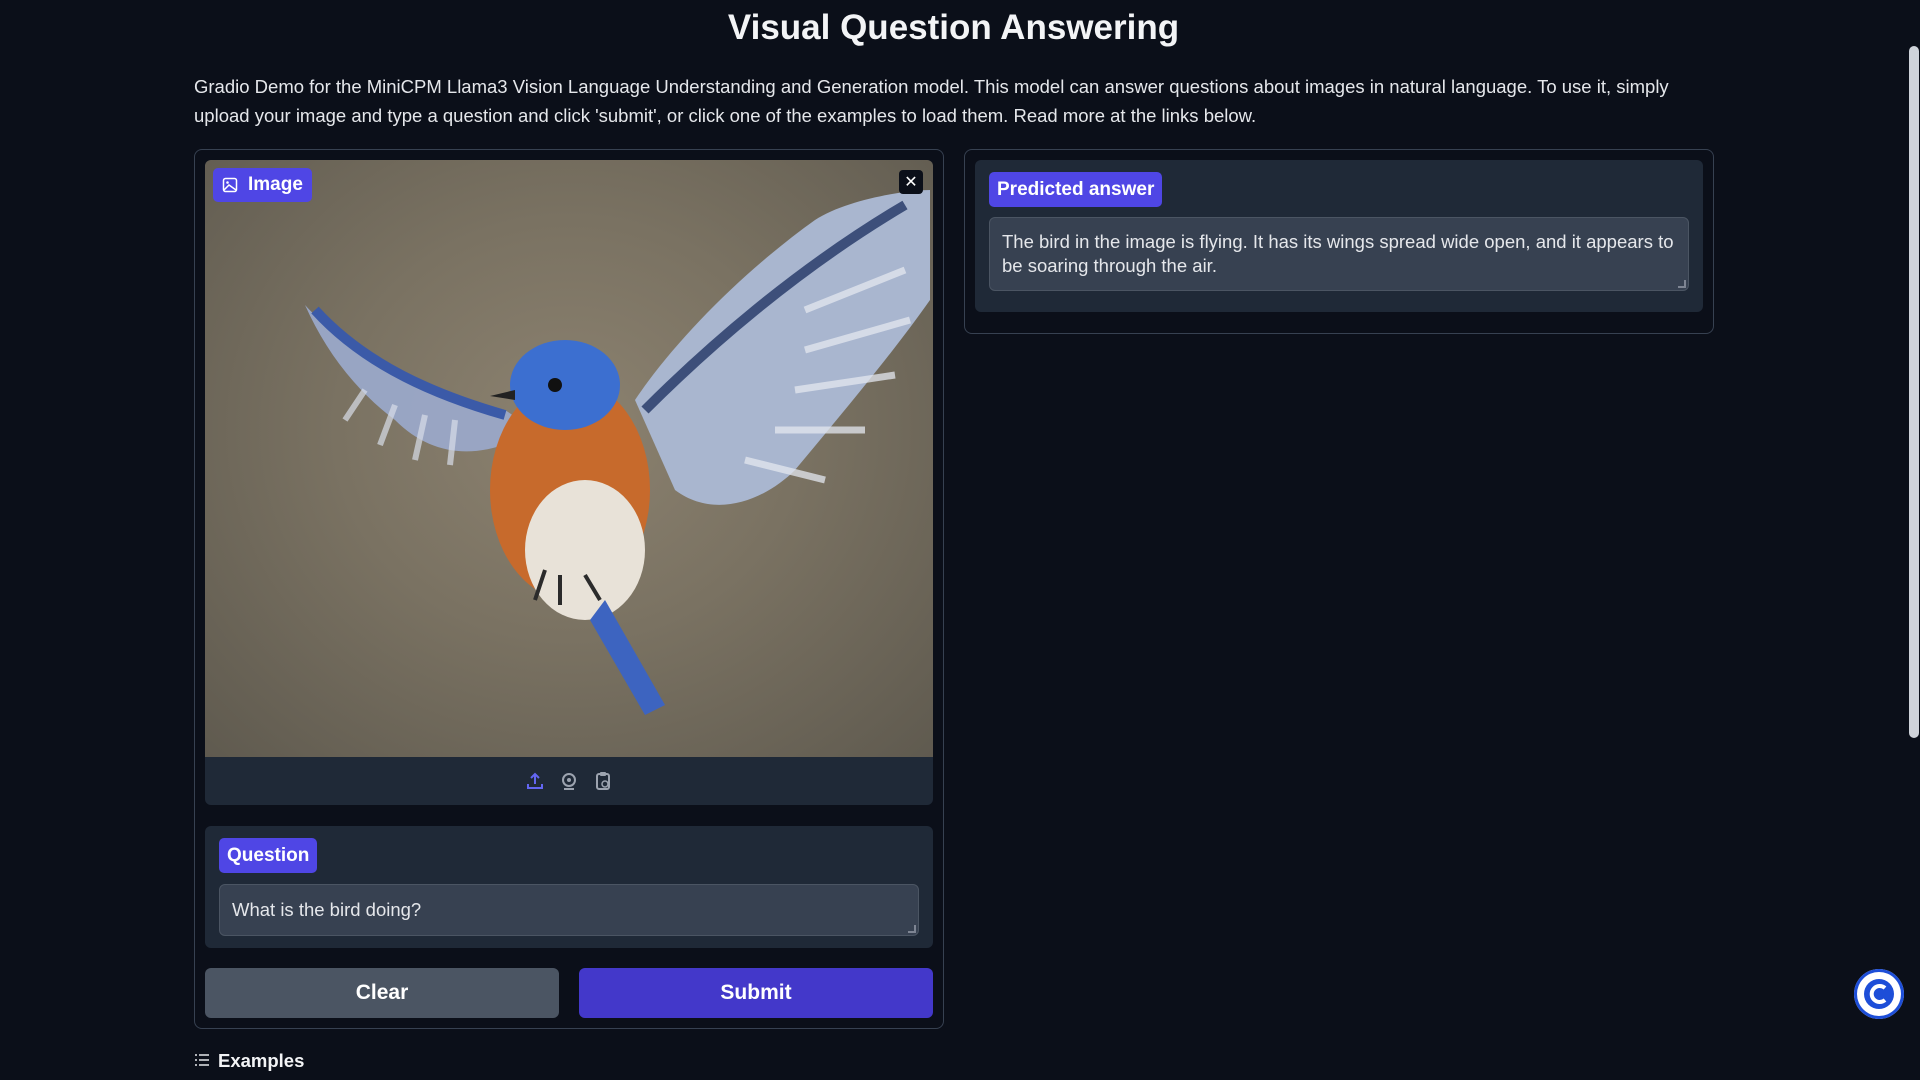 The image size is (1920, 1080). Describe the element at coordinates (275, 184) in the screenshot. I see `image-label-text: Image` at that location.